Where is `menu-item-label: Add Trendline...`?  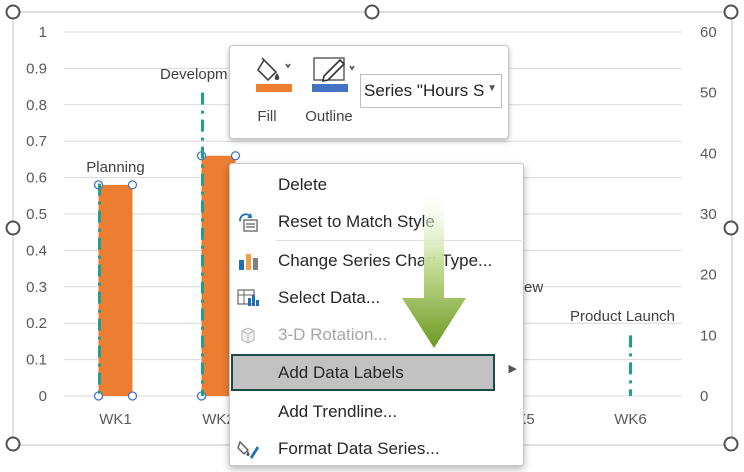 menu-item-label: Add Trendline... is located at coordinates (338, 411).